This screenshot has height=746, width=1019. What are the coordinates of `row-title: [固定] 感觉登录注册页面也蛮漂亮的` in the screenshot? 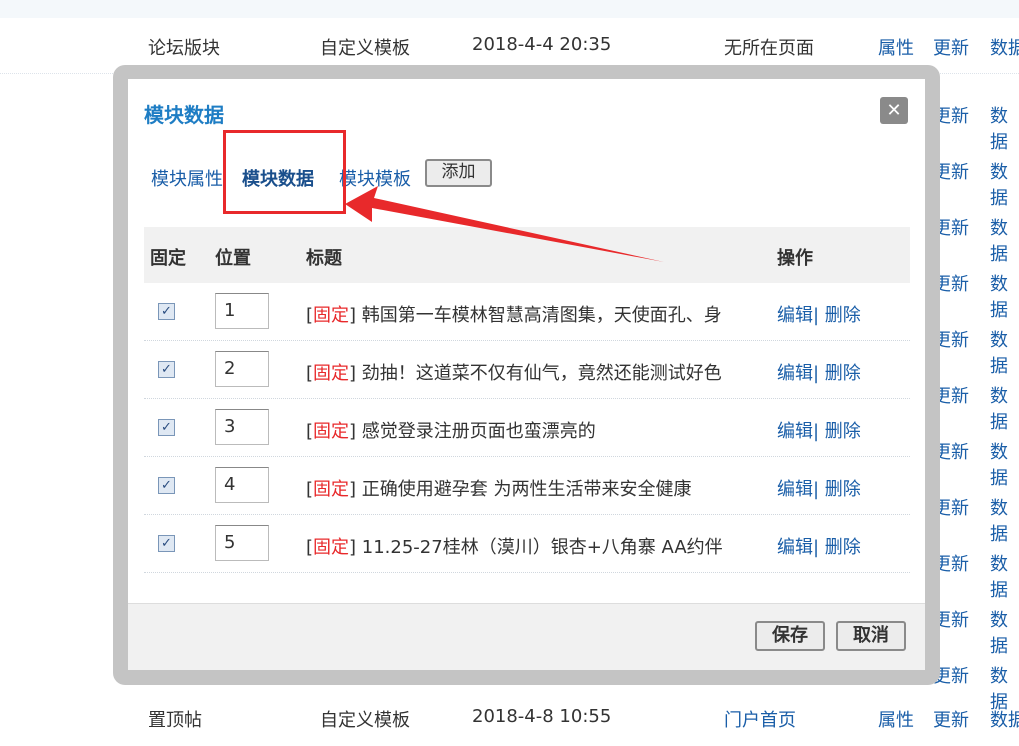 It's located at (451, 431).